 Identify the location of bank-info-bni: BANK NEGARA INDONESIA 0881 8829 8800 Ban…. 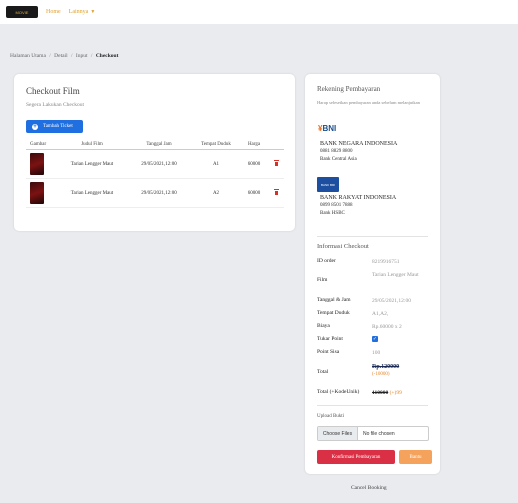
(358, 152).